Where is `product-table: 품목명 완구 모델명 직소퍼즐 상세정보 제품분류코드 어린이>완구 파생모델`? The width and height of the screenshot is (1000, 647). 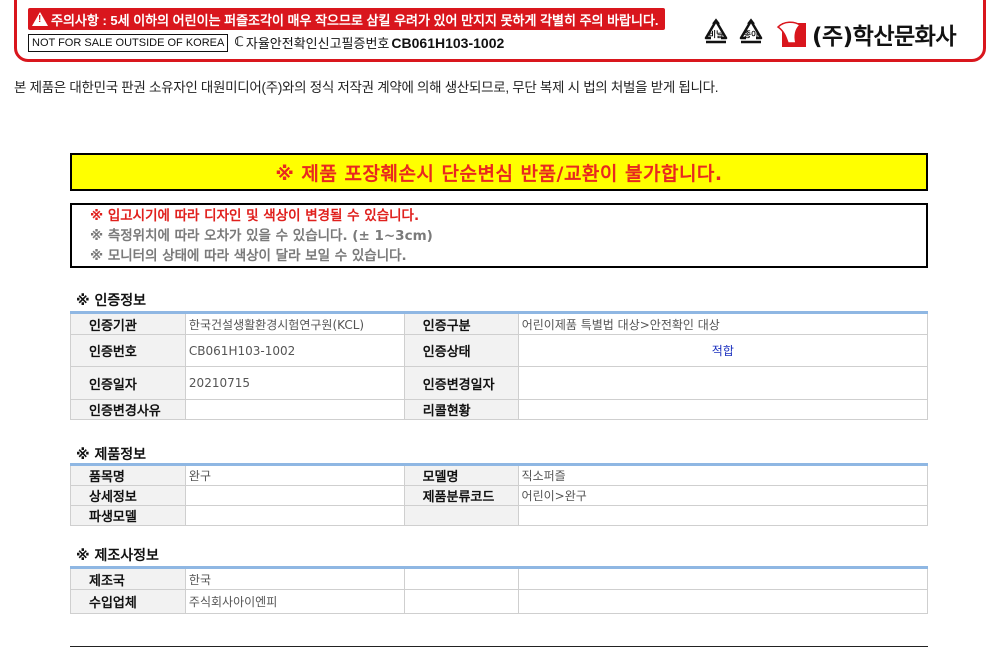 product-table: 품목명 완구 모델명 직소퍼즐 상세정보 제품분류코드 어린이>완구 파생모델 is located at coordinates (499, 494).